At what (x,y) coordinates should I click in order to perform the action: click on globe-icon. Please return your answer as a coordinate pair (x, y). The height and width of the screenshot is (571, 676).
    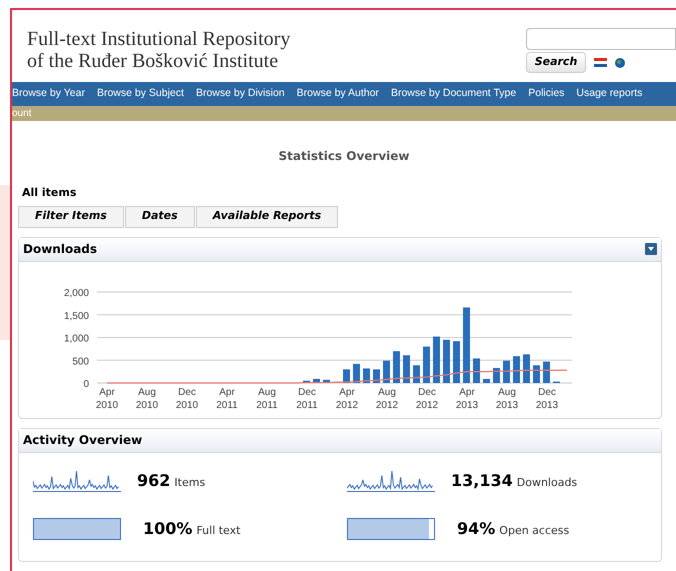
    Looking at the image, I should click on (620, 63).